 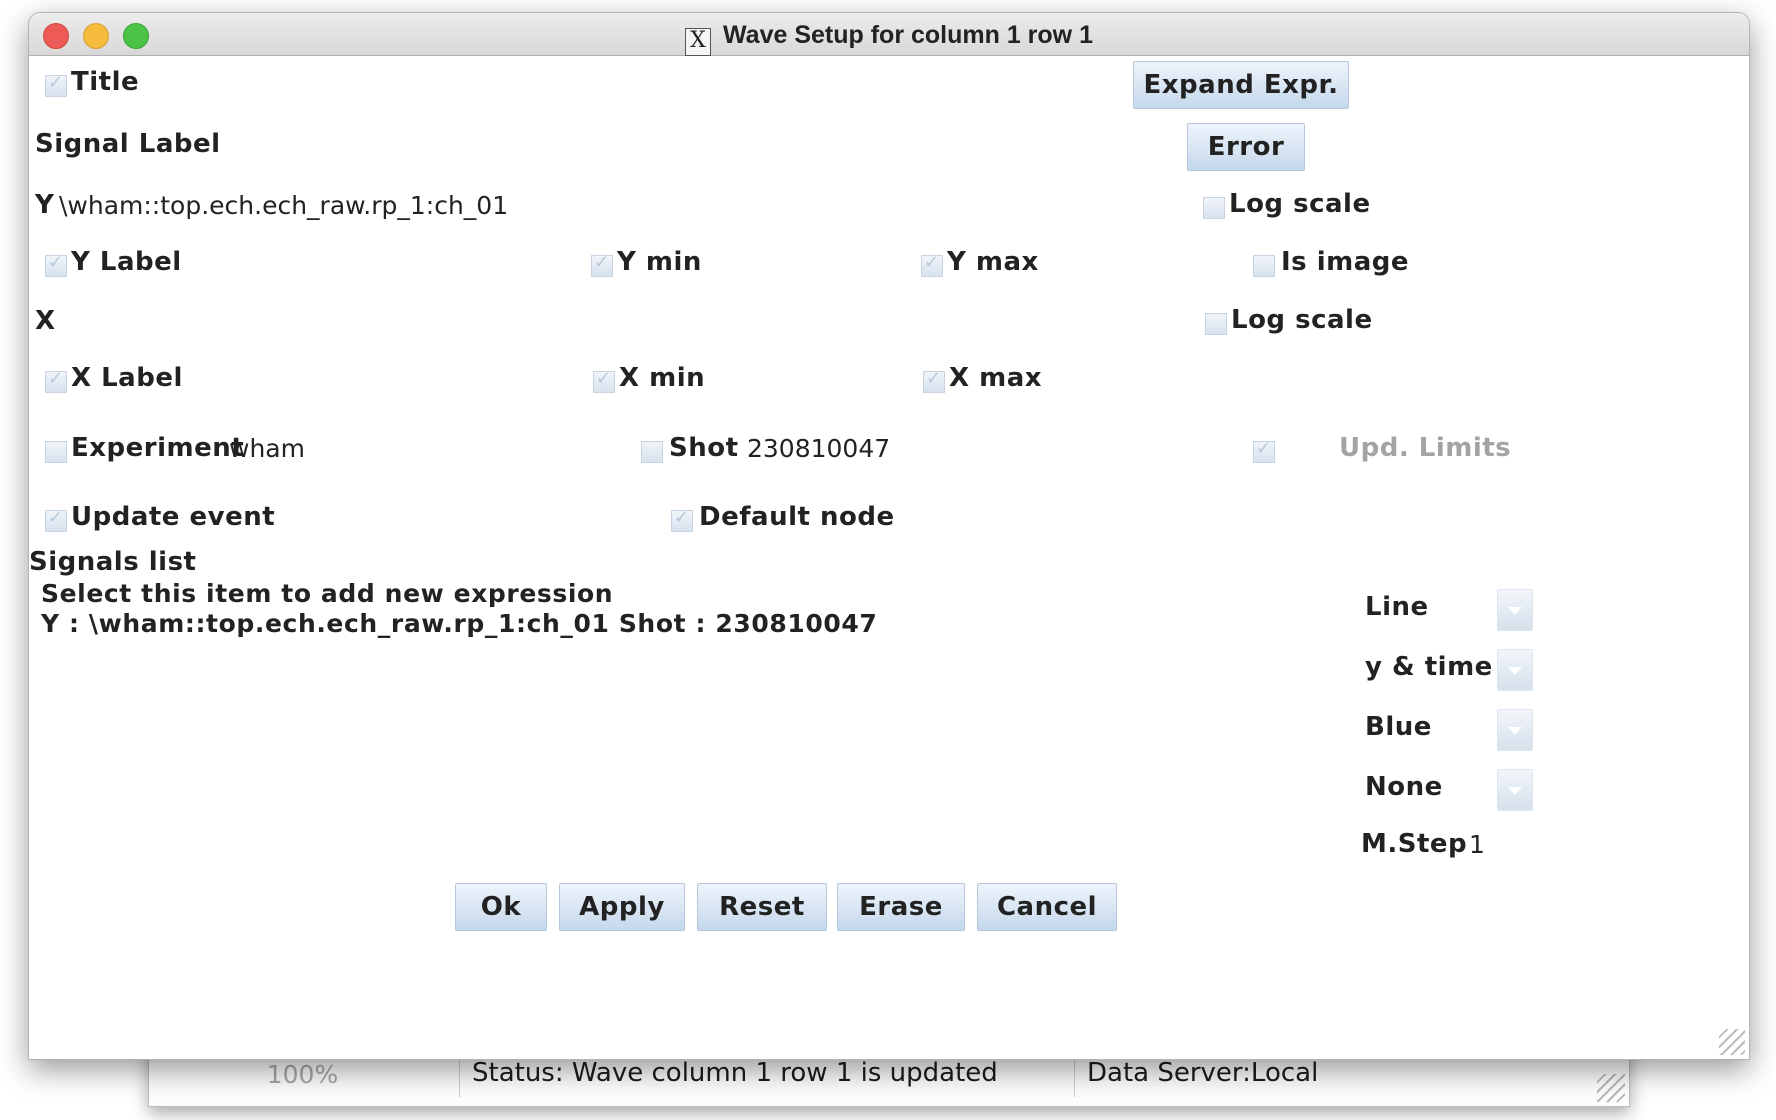 What do you see at coordinates (1246, 147) in the screenshot?
I see `error-button: Error` at bounding box center [1246, 147].